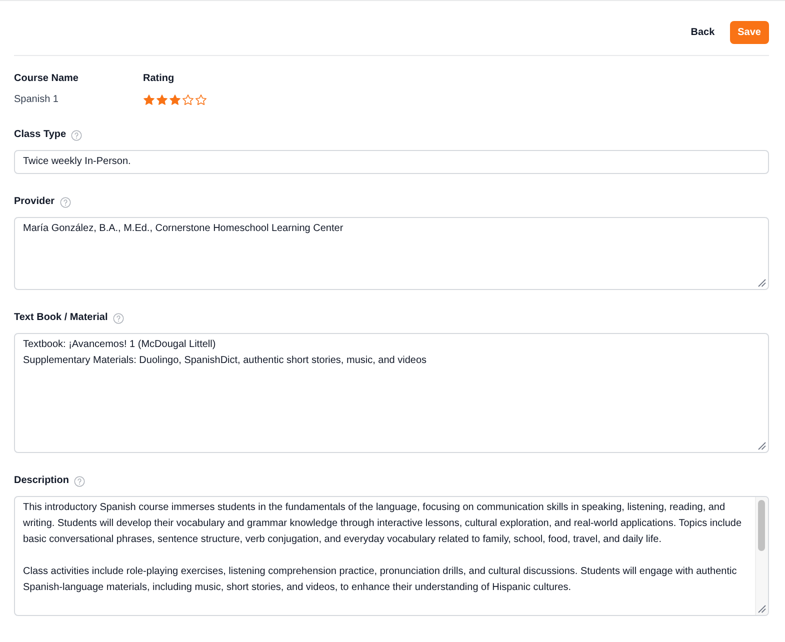 The image size is (785, 642). I want to click on scrollbar-thumb, so click(761, 525).